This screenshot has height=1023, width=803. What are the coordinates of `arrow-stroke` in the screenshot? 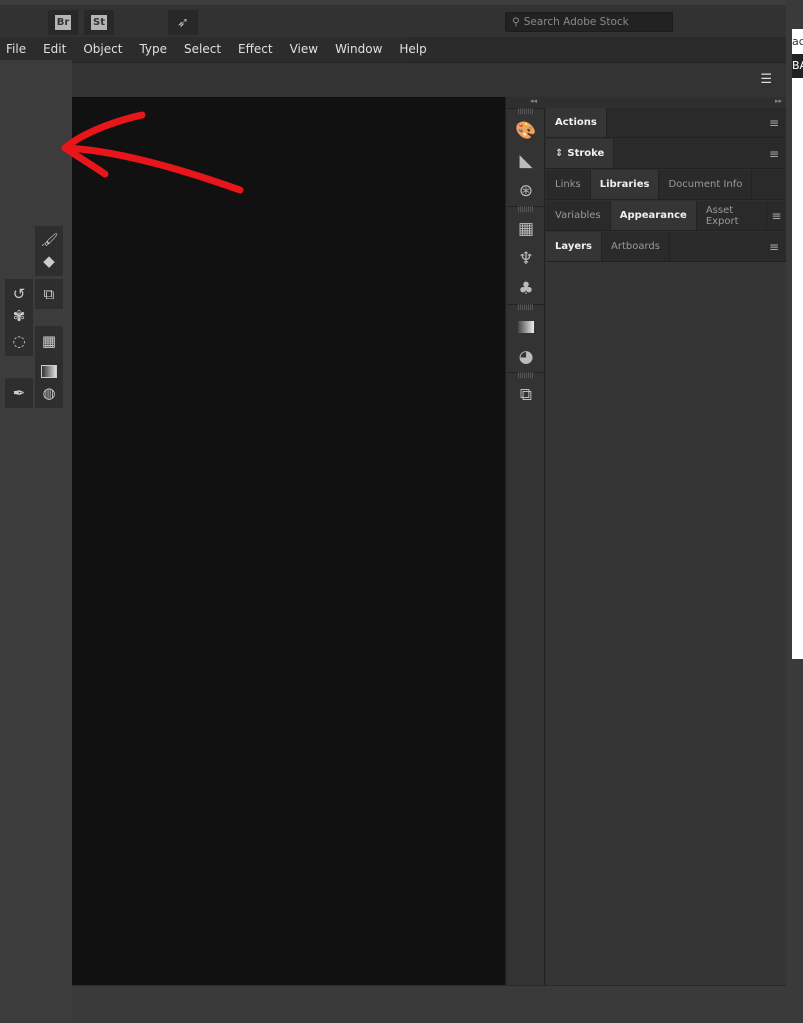 It's located at (152, 152).